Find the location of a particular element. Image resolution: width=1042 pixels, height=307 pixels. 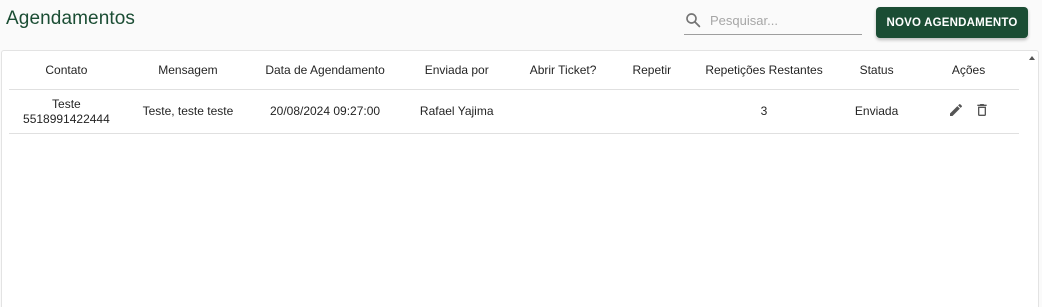

cell-message: Teste, teste teste is located at coordinates (188, 111).